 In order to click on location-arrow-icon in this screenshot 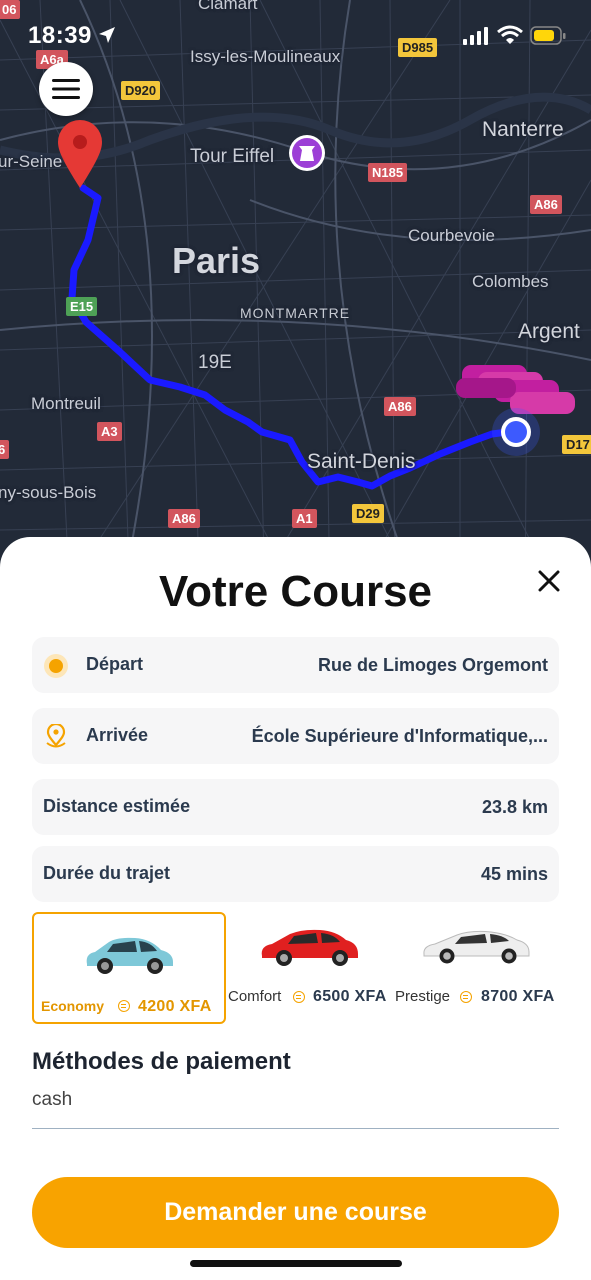, I will do `click(107, 35)`.